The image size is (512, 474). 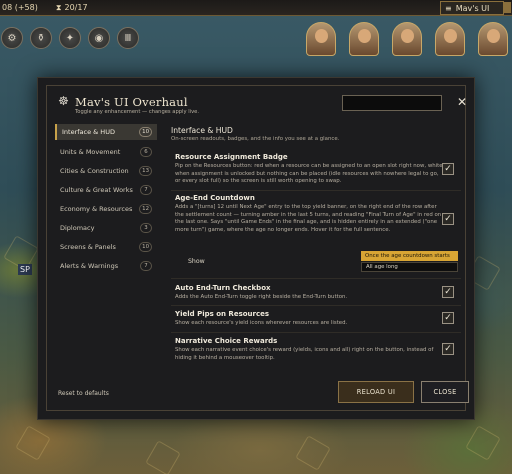 I want to click on sidebar-item-interface-hud: Interface & HUD 10, so click(x=106, y=132).